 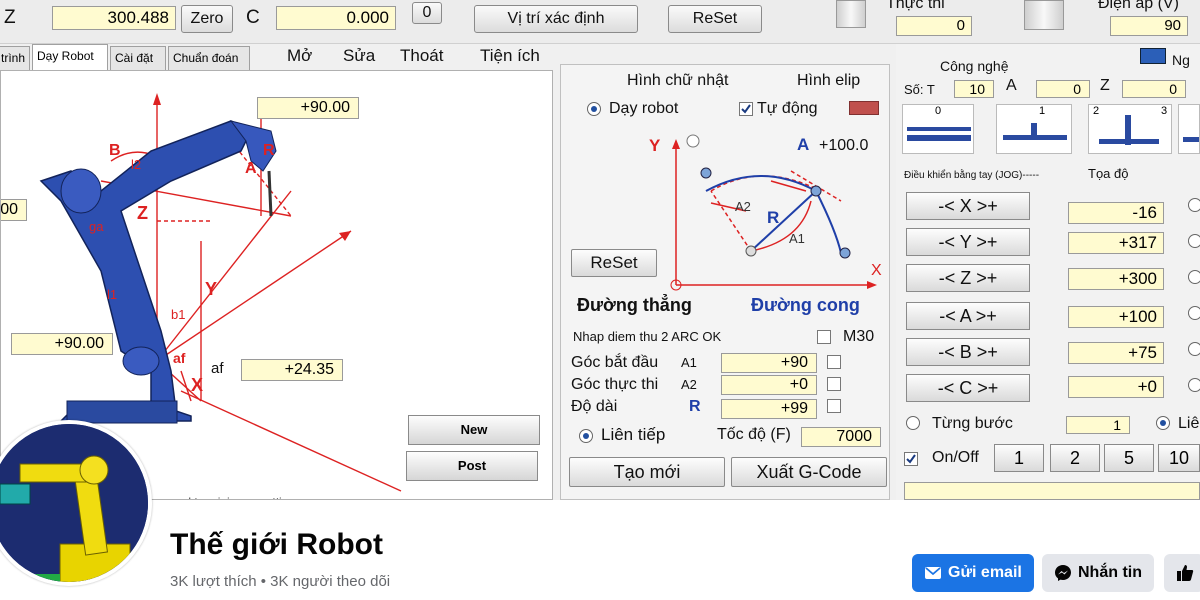 What do you see at coordinates (615, 384) in the screenshot?
I see `goc-thuc-thi-label: Góc thực thi` at bounding box center [615, 384].